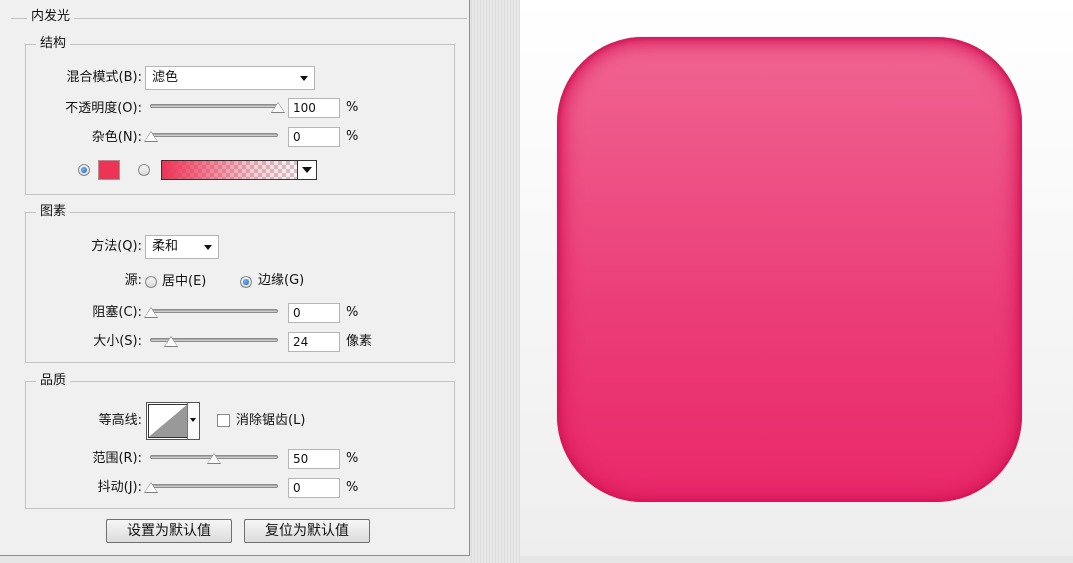  Describe the element at coordinates (151, 136) in the screenshot. I see `noise-slider-thumb` at that location.